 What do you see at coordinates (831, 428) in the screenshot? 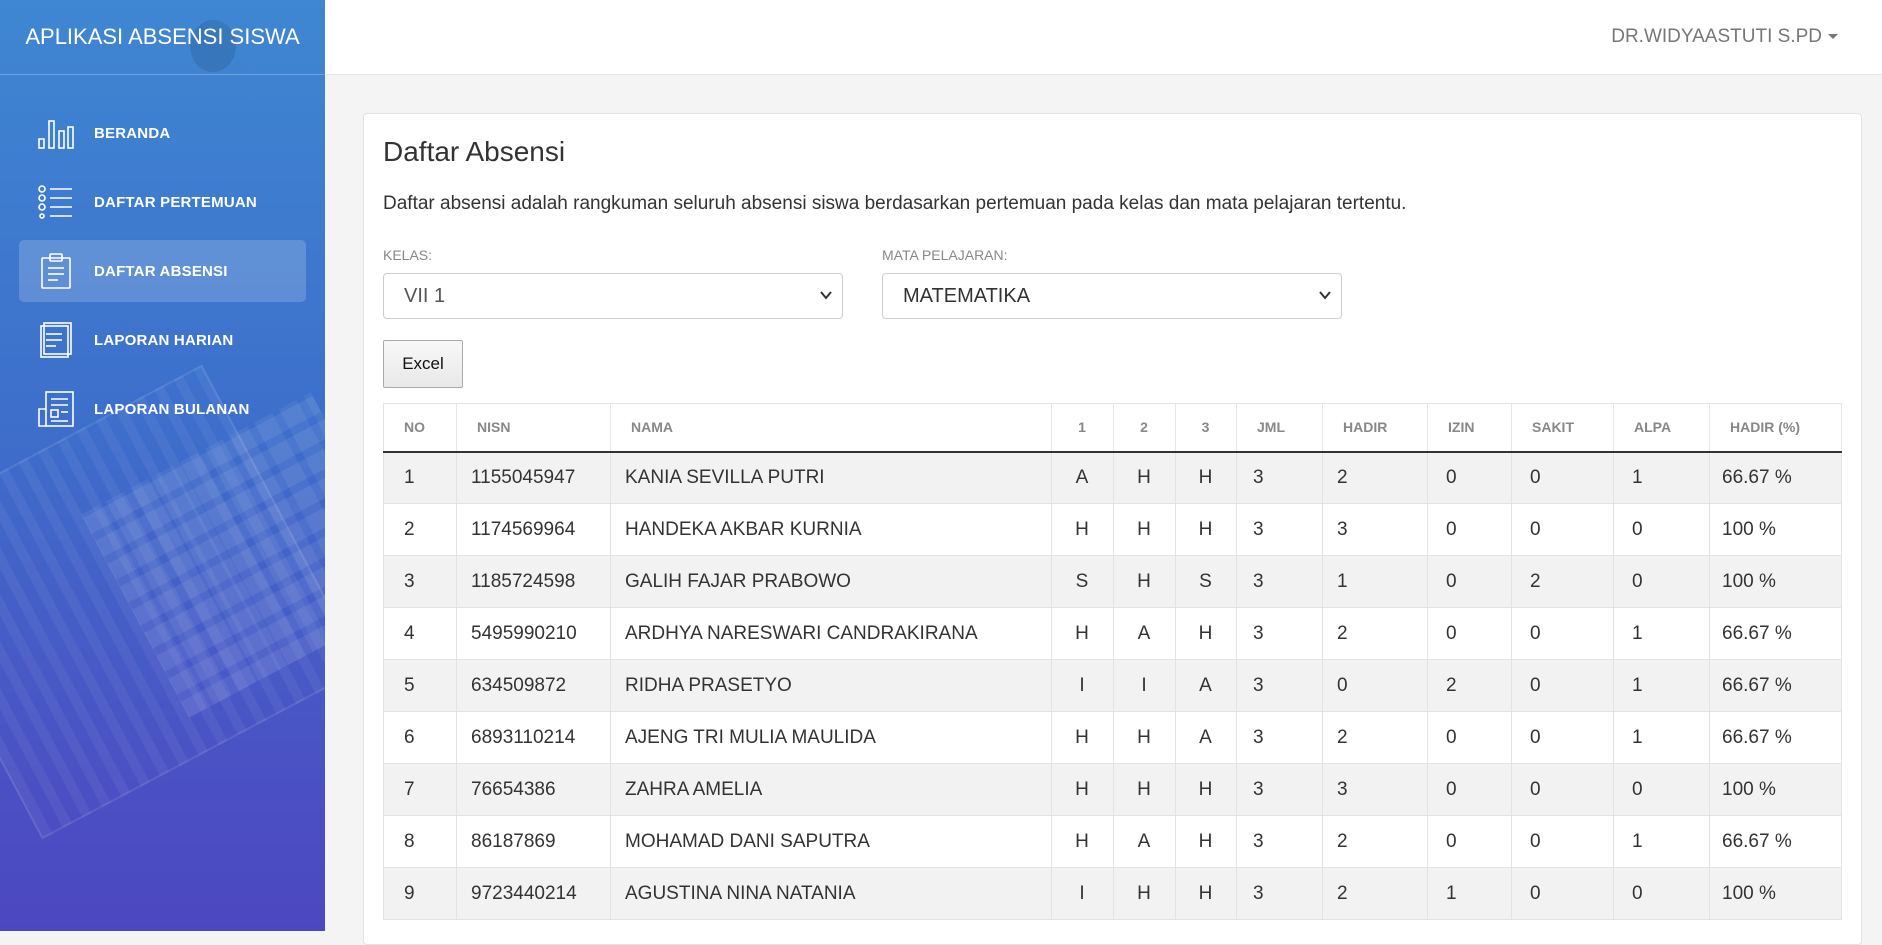
I see `column-header-nama: NAMA` at bounding box center [831, 428].